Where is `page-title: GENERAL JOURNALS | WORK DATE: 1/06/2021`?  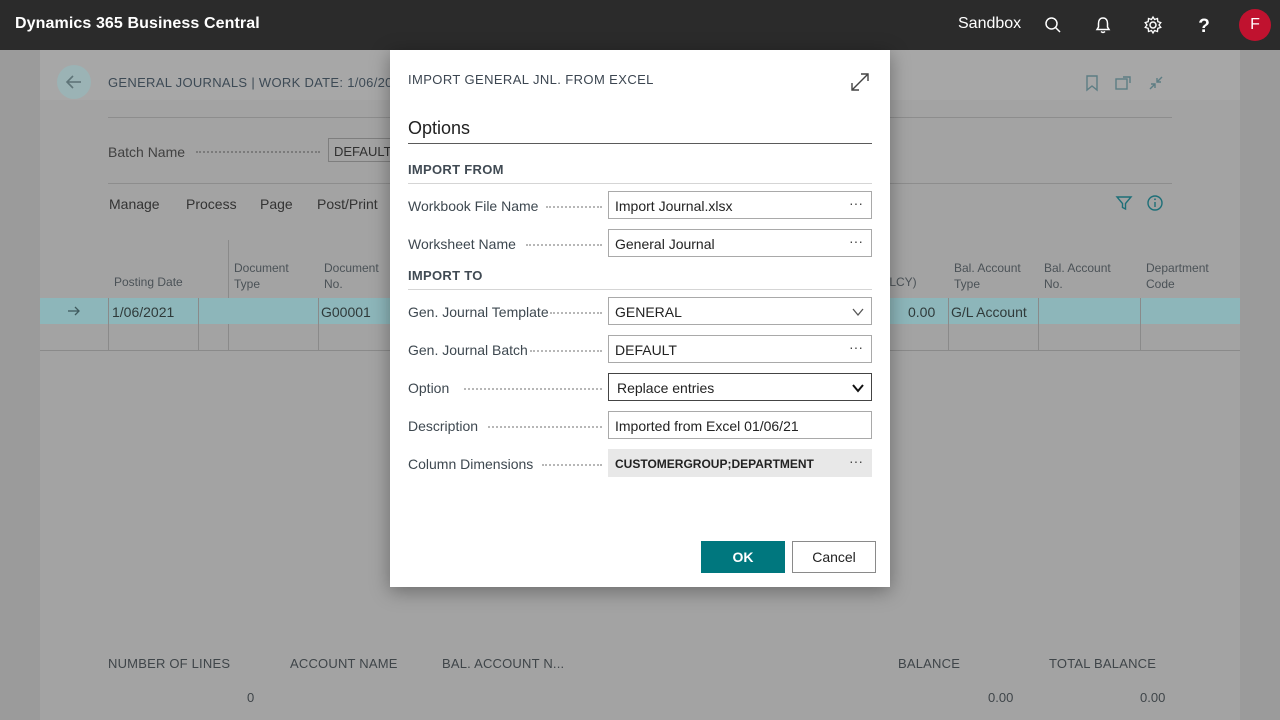
page-title: GENERAL JOURNALS | WORK DATE: 1/06/2021 is located at coordinates (258, 82).